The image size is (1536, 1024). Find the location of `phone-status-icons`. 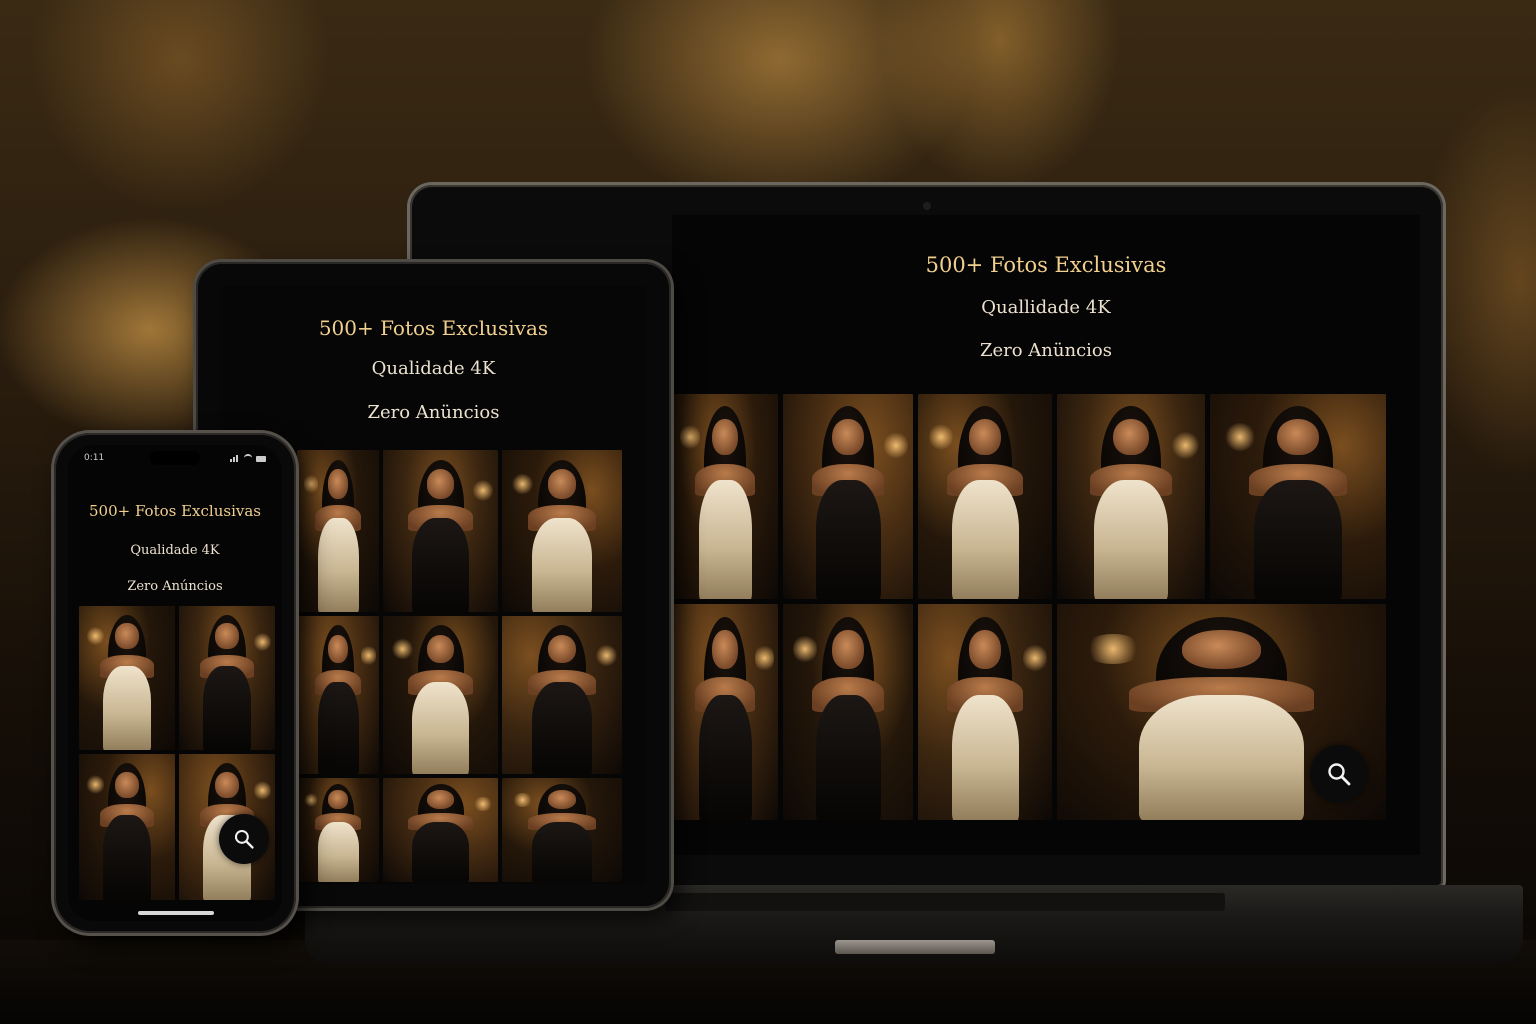

phone-status-icons is located at coordinates (248, 458).